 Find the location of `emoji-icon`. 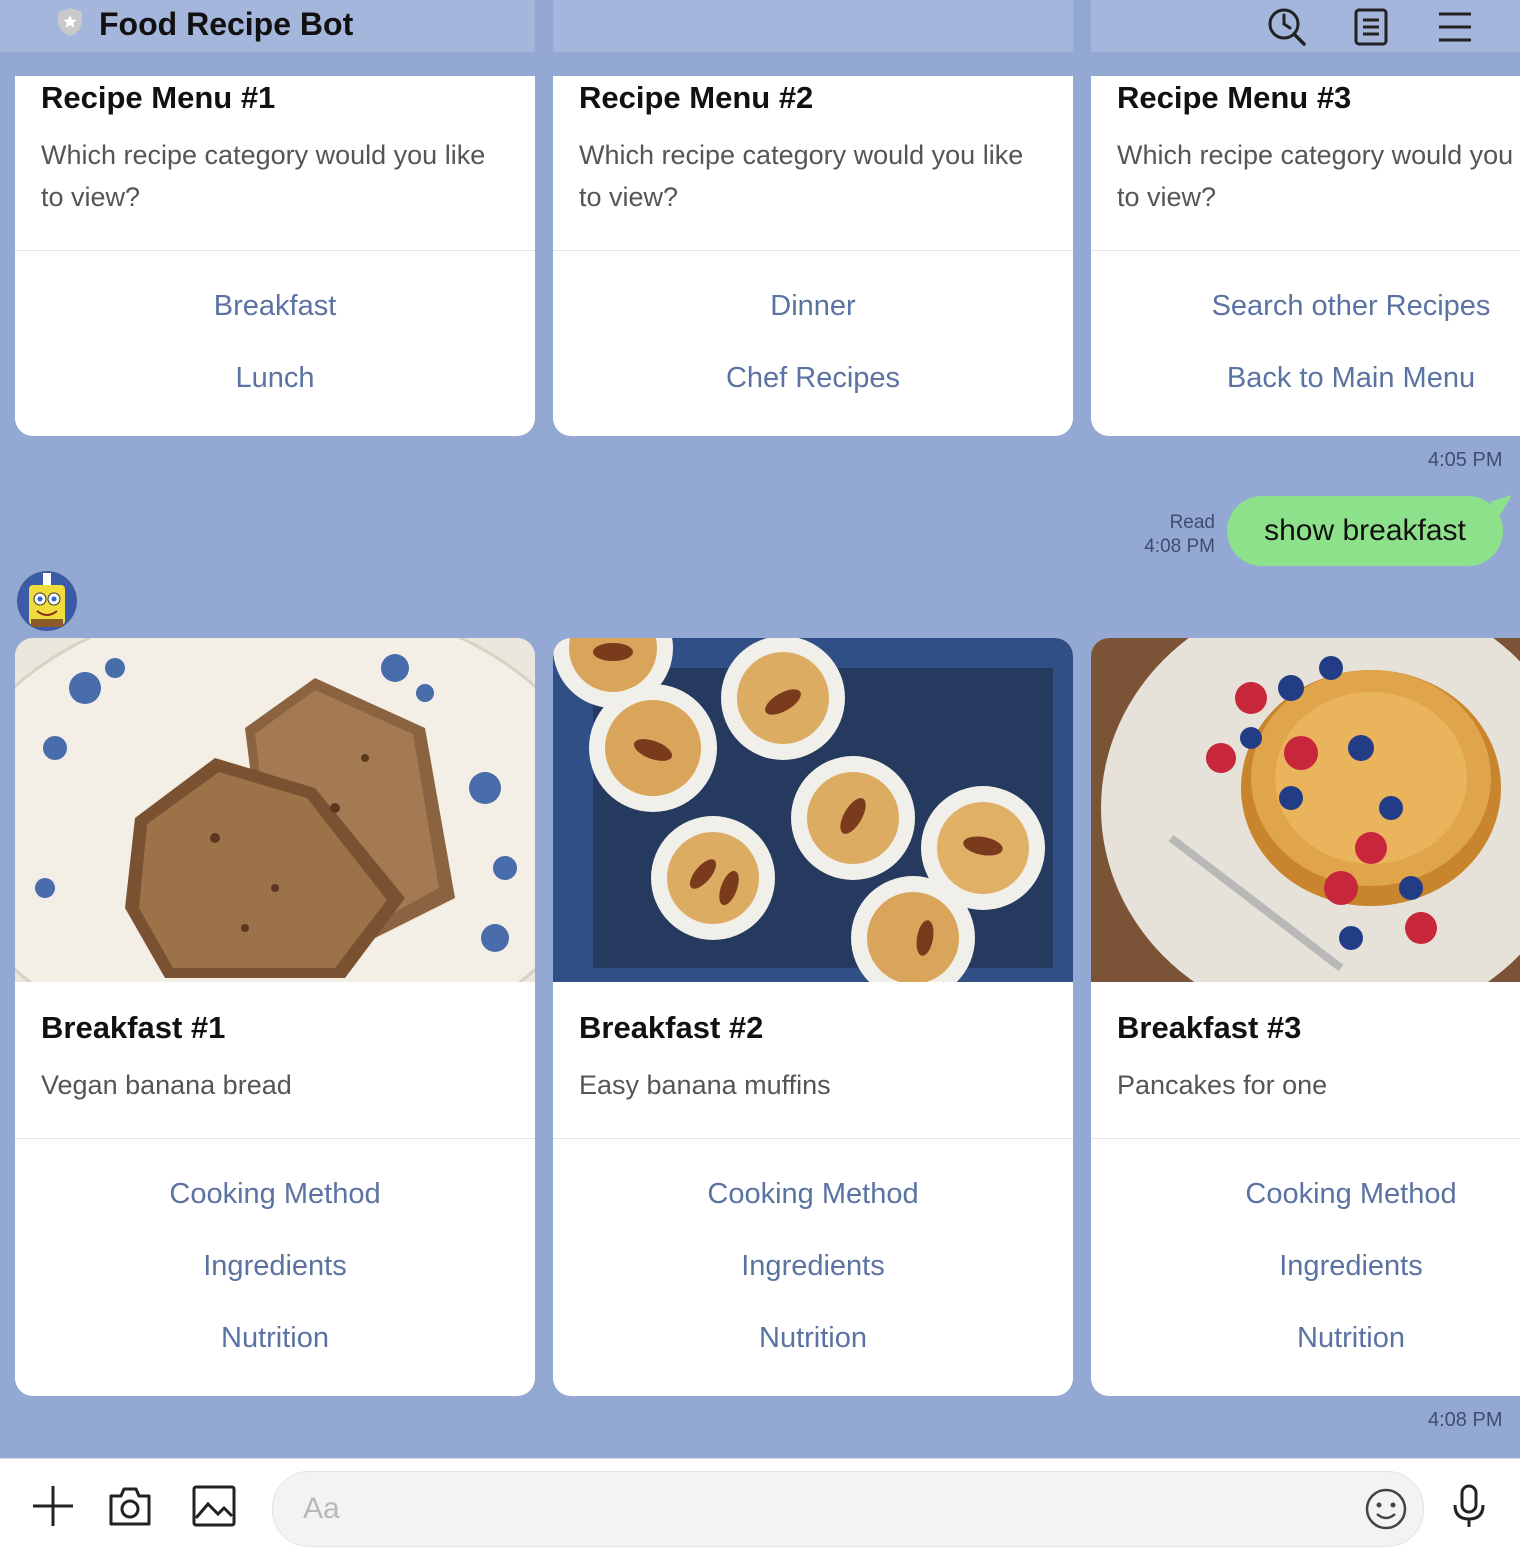

emoji-icon is located at coordinates (1386, 1509).